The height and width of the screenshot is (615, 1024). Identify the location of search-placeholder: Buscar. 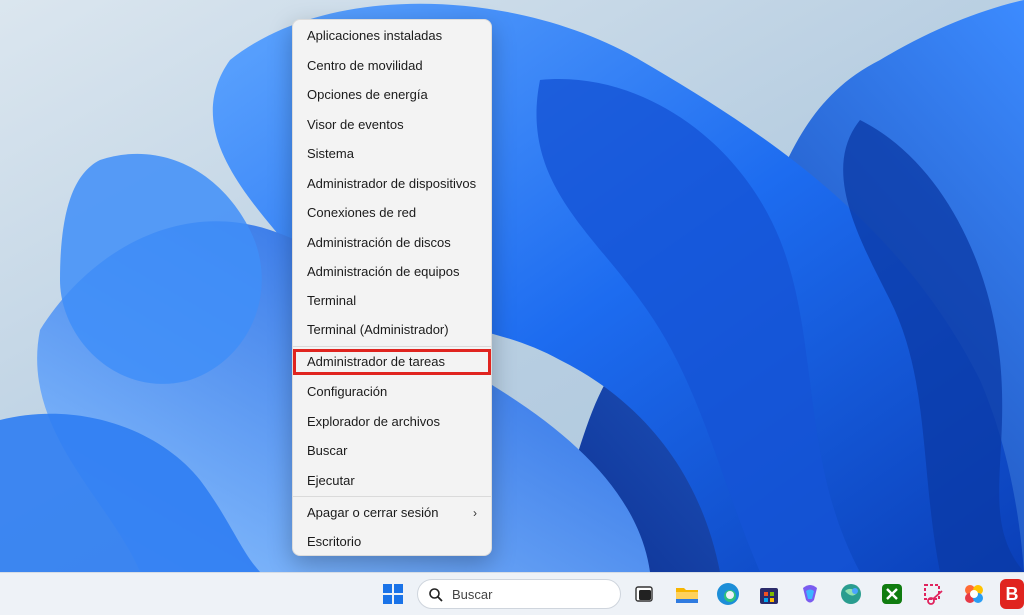
(472, 594).